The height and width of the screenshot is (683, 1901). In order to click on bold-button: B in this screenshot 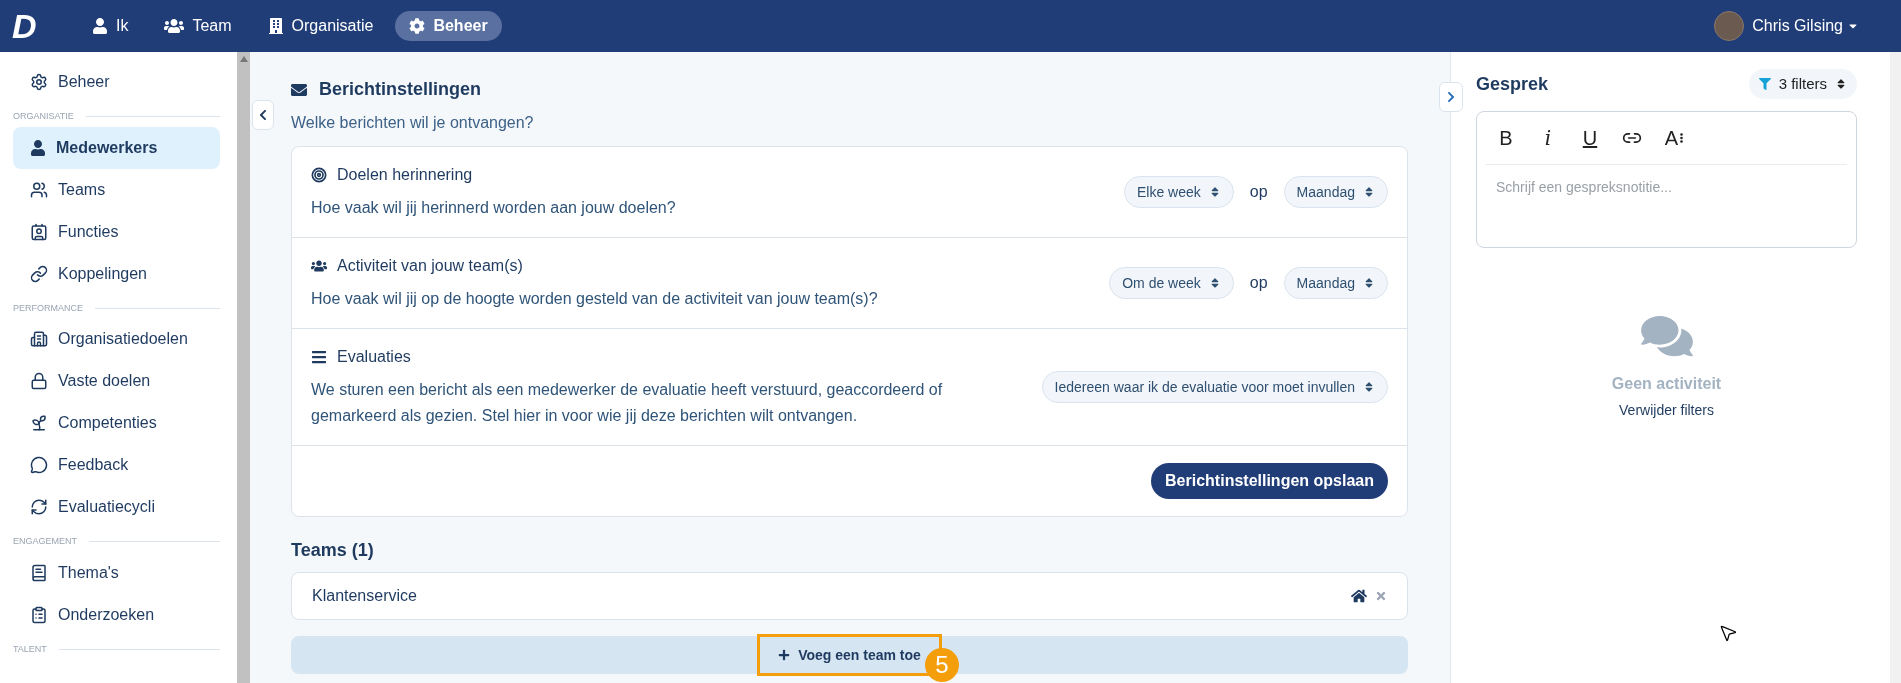, I will do `click(1506, 138)`.